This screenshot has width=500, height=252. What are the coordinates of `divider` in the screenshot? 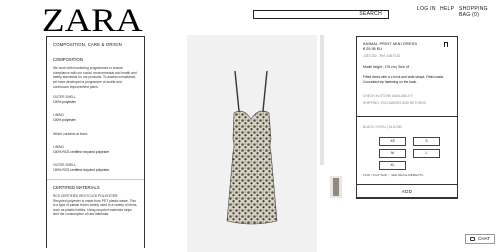 It's located at (95, 179).